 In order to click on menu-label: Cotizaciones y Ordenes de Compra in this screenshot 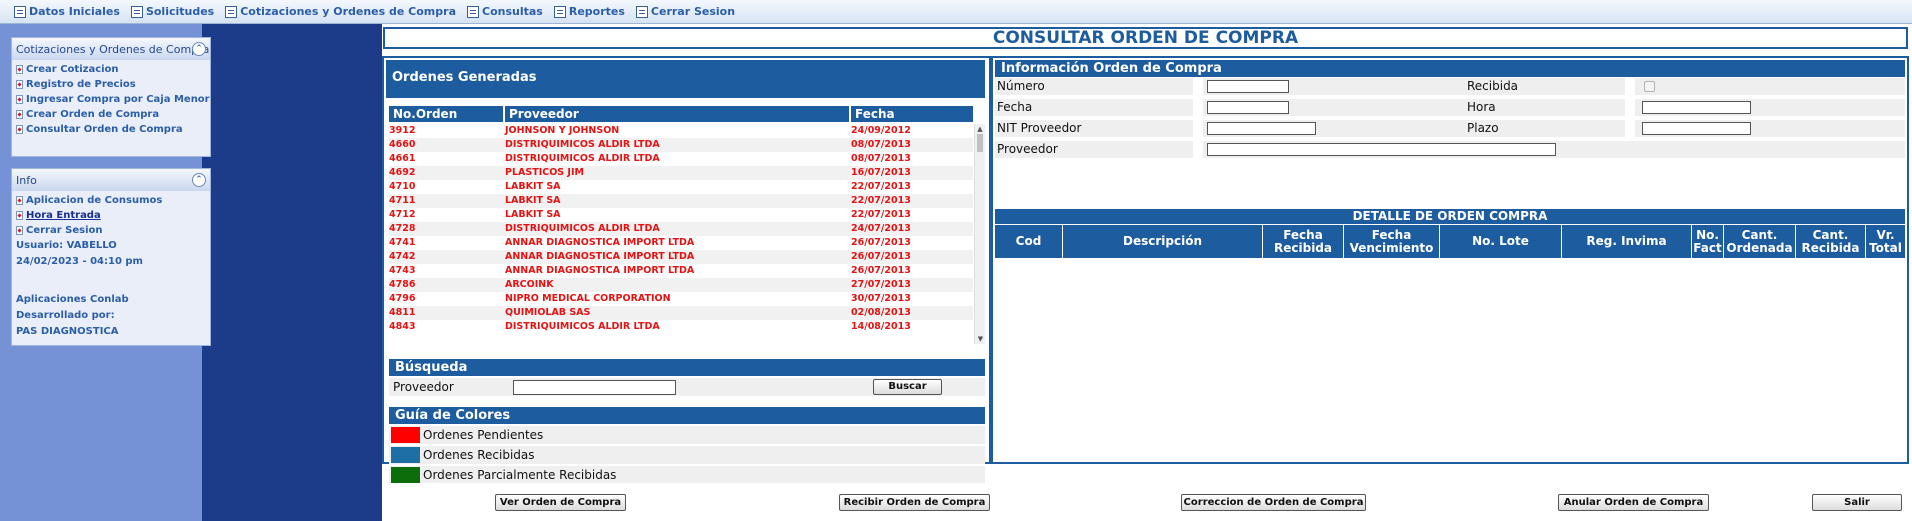, I will do `click(348, 11)`.